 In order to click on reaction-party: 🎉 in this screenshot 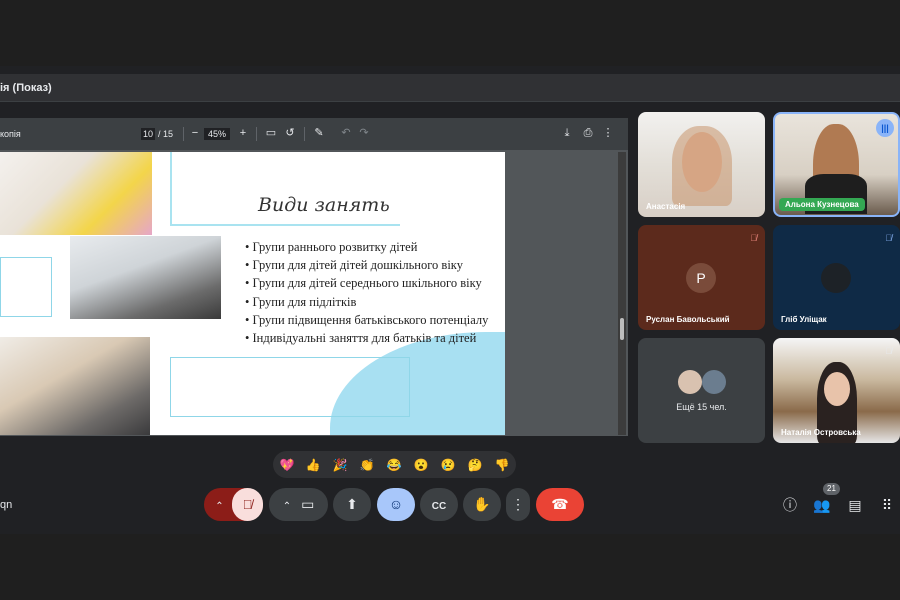, I will do `click(340, 465)`.